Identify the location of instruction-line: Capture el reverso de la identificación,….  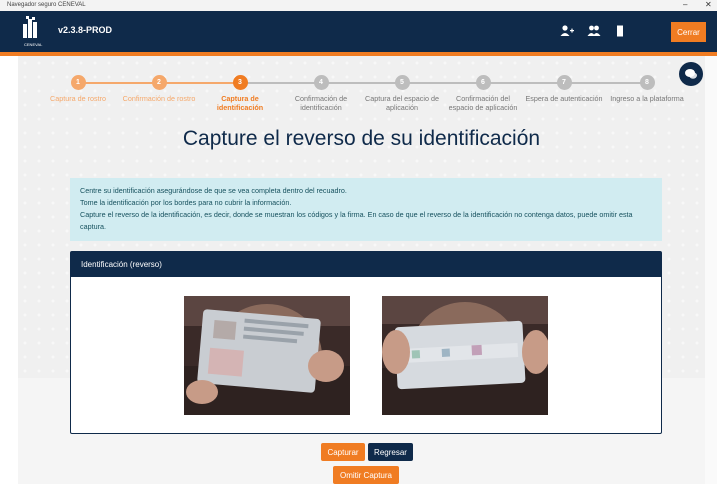
(356, 220).